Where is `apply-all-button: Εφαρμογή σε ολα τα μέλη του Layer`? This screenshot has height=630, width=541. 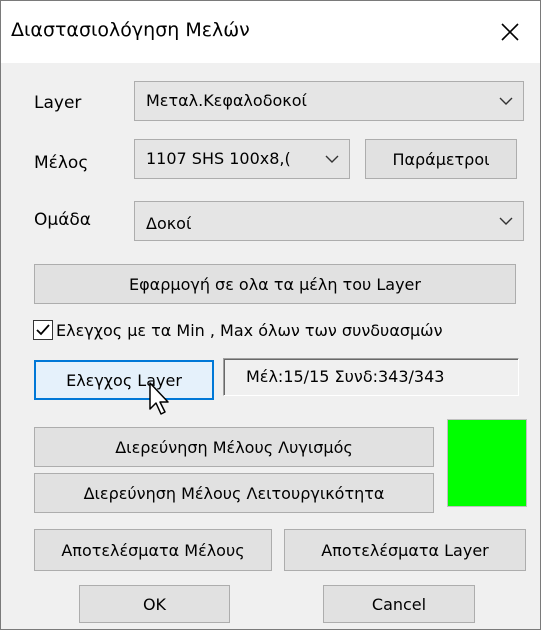 apply-all-button: Εφαρμογή σε ολα τα μέλη του Layer is located at coordinates (275, 284).